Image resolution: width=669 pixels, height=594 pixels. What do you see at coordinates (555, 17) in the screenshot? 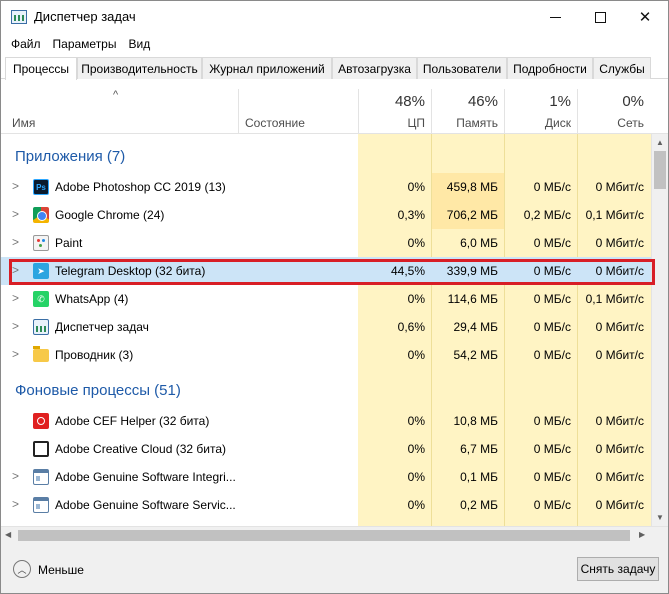
I see `minimize-button` at bounding box center [555, 17].